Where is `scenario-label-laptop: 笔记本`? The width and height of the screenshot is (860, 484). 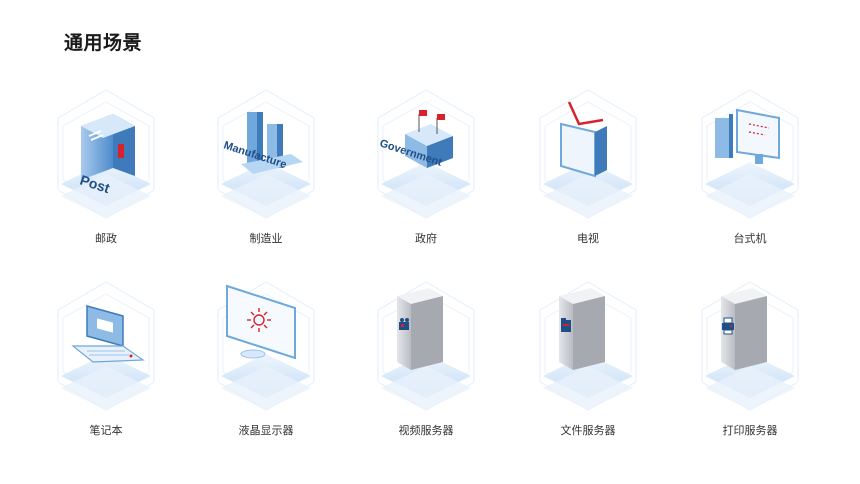
scenario-label-laptop: 笔记本 is located at coordinates (106, 430).